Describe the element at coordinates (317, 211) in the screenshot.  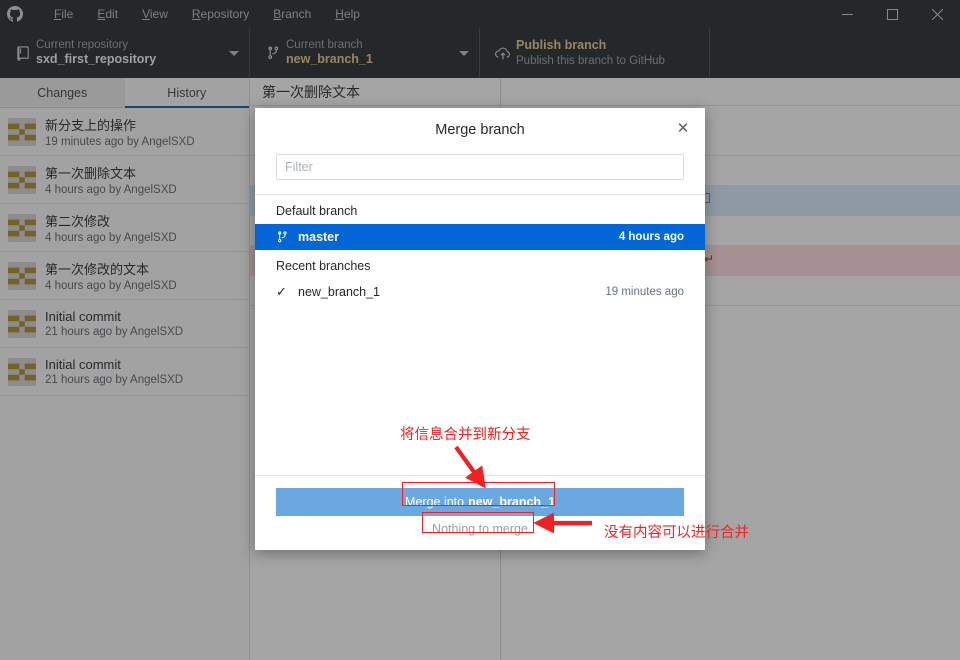
I see `section-heading-default: Default branch` at that location.